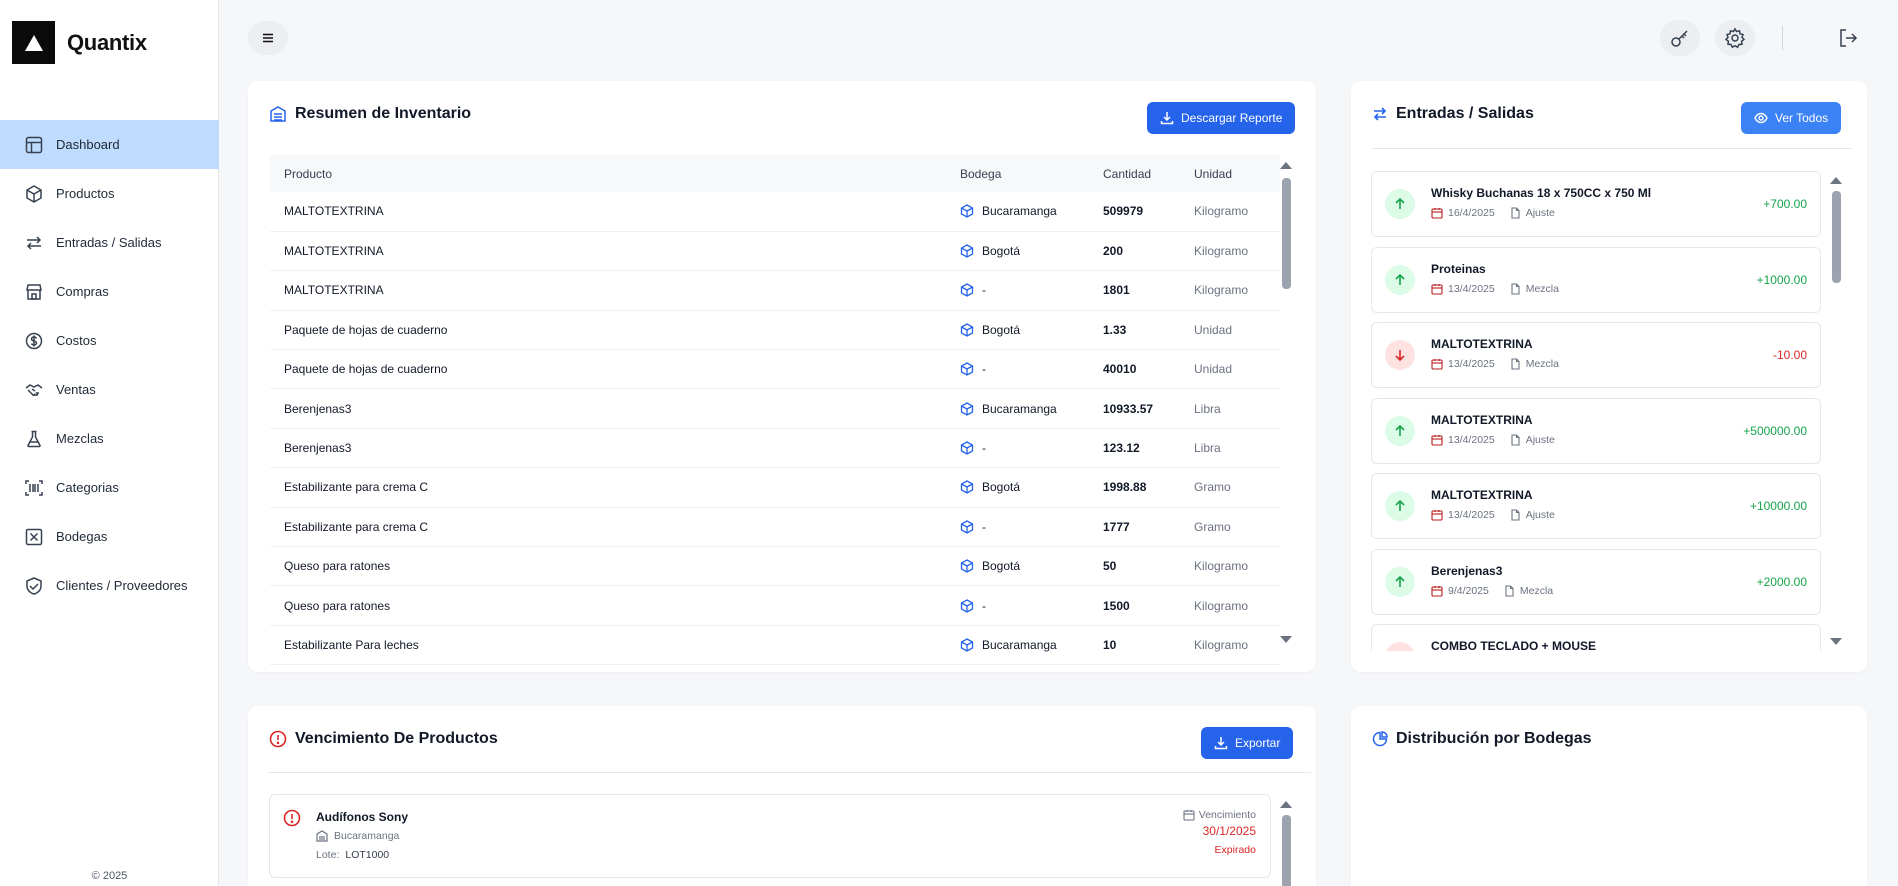  I want to click on cell-unidad: Kilogramo, so click(1237, 645).